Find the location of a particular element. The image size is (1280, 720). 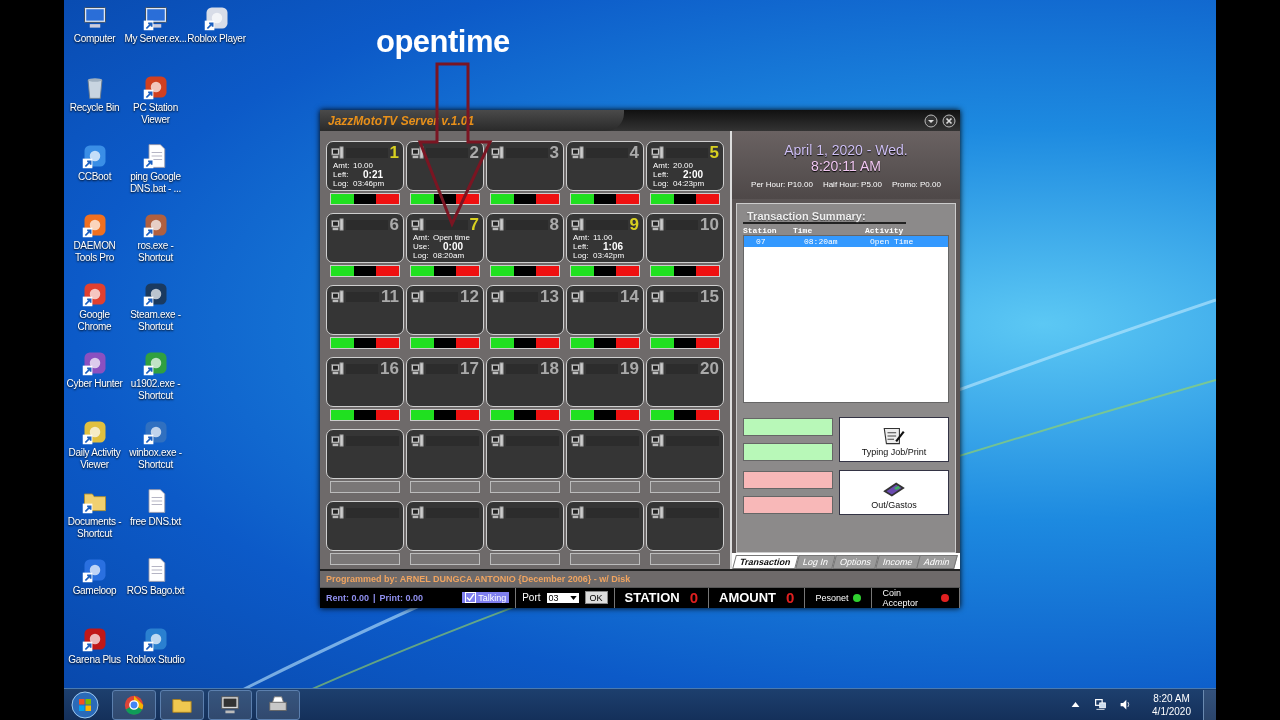

amount-value: 0 is located at coordinates (790, 598).